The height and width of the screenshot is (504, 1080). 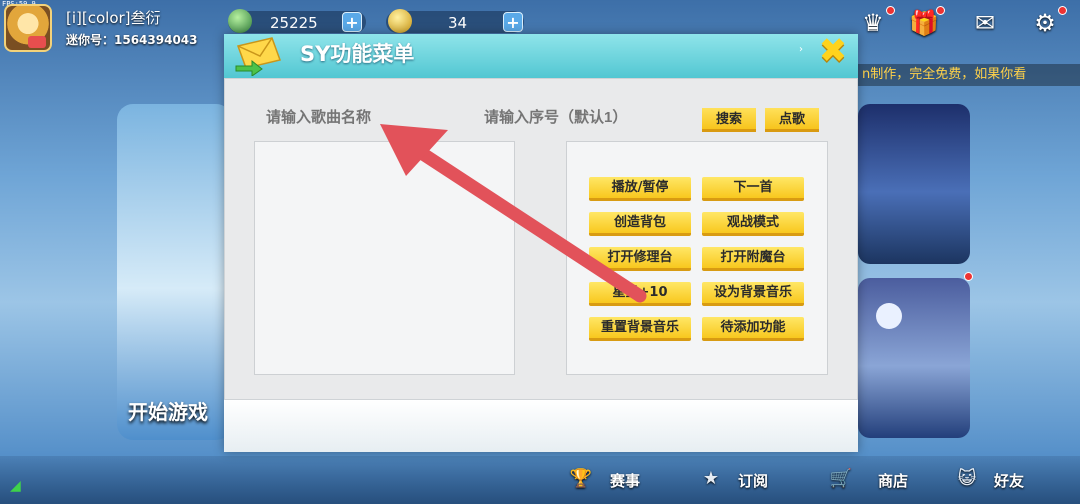 What do you see at coordinates (753, 329) in the screenshot?
I see `pending-function-button: 待添加功能` at bounding box center [753, 329].